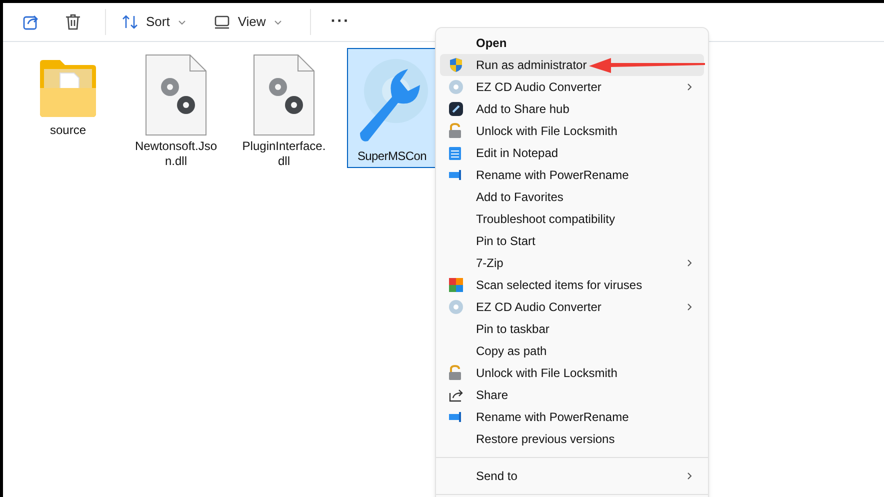  I want to click on sort-icon, so click(130, 22).